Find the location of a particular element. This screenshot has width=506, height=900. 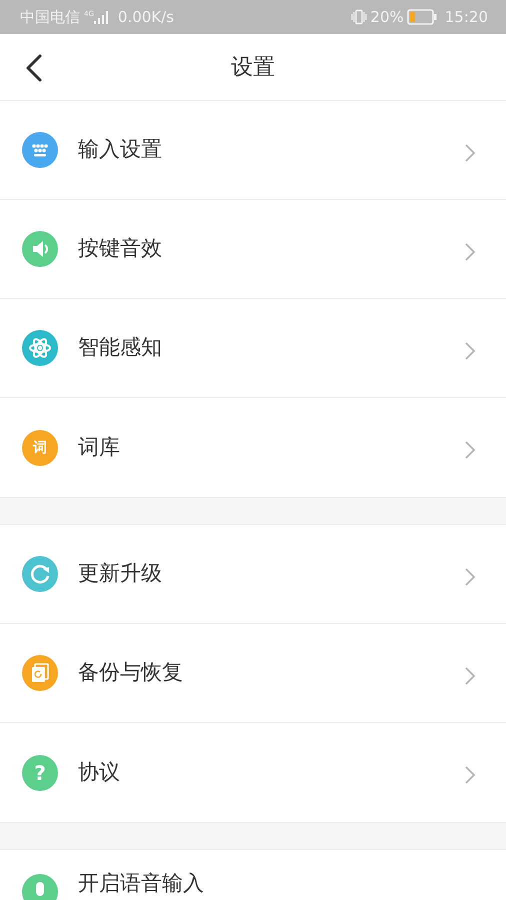

vibrate-icon is located at coordinates (359, 17).